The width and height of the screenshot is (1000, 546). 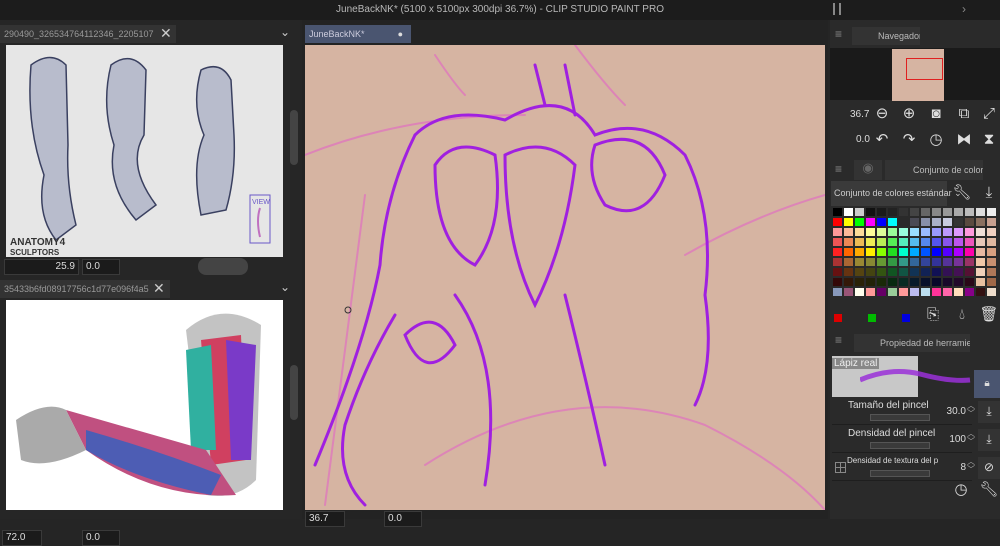 I want to click on zoom-out-icon: ⊖, so click(x=882, y=115).